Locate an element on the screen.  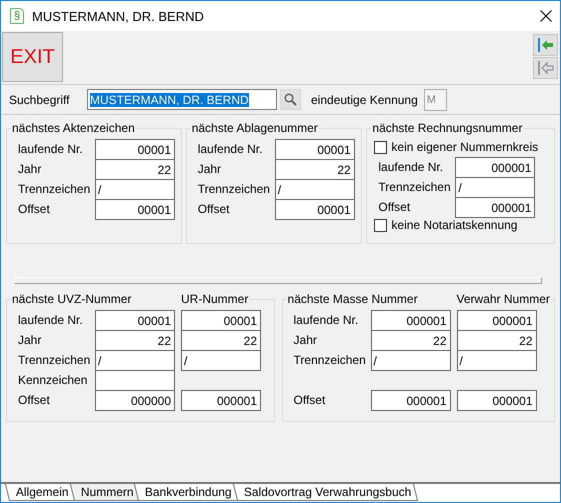
group-title: nächste Masse Nummer is located at coordinates (371, 299).